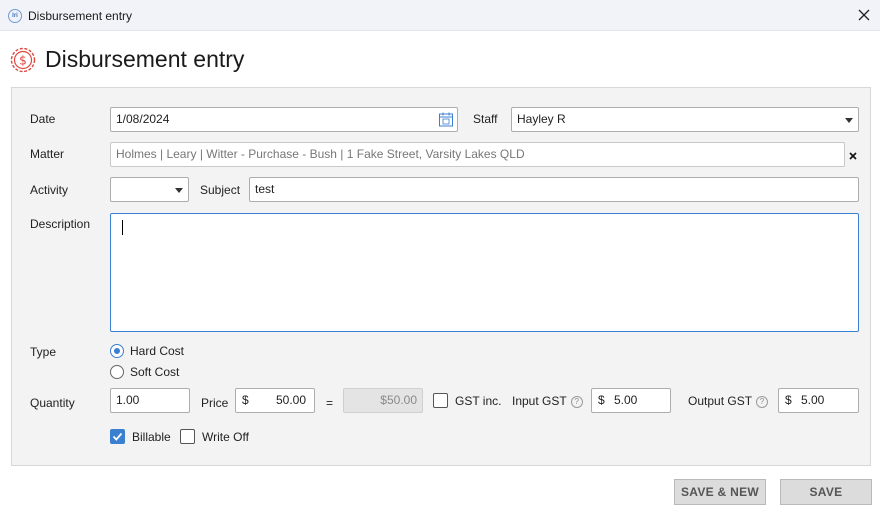 The width and height of the screenshot is (880, 515). What do you see at coordinates (485, 119) in the screenshot?
I see `staff-label: Staff` at bounding box center [485, 119].